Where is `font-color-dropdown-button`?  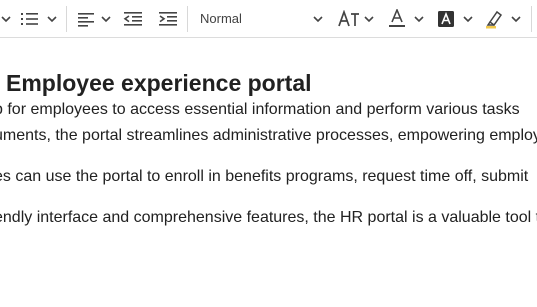 font-color-dropdown-button is located at coordinates (407, 18).